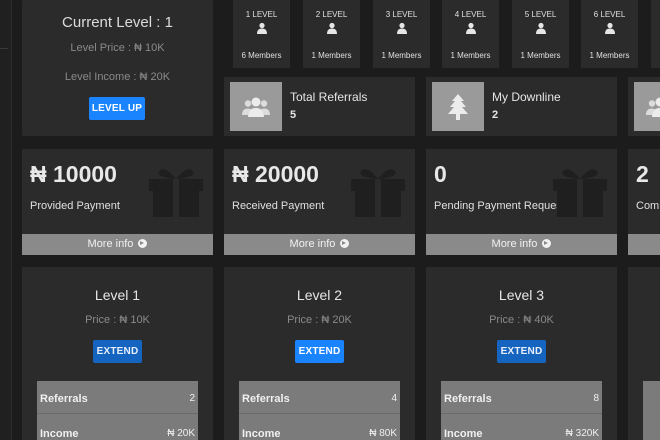 This screenshot has height=440, width=660. What do you see at coordinates (181, 433) in the screenshot?
I see `income-value: ₦ 20K` at bounding box center [181, 433].